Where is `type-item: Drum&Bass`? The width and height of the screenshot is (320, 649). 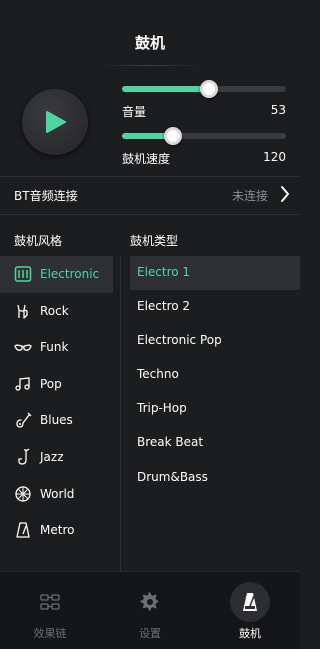
type-item: Drum&Bass is located at coordinates (215, 478).